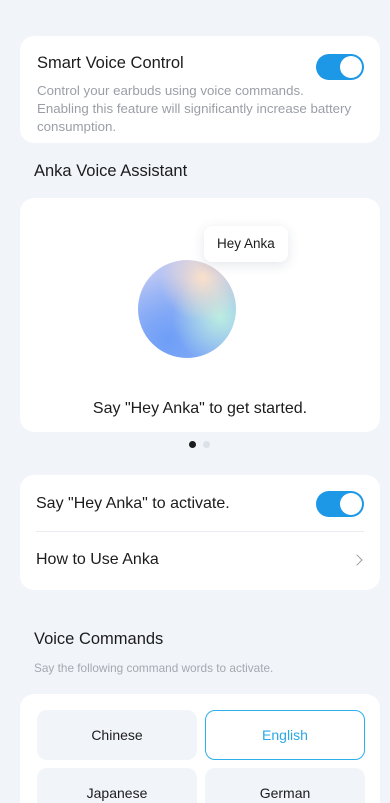 The image size is (390, 803). Describe the element at coordinates (97, 559) in the screenshot. I see `how-to-use-label: How to Use Anka` at that location.